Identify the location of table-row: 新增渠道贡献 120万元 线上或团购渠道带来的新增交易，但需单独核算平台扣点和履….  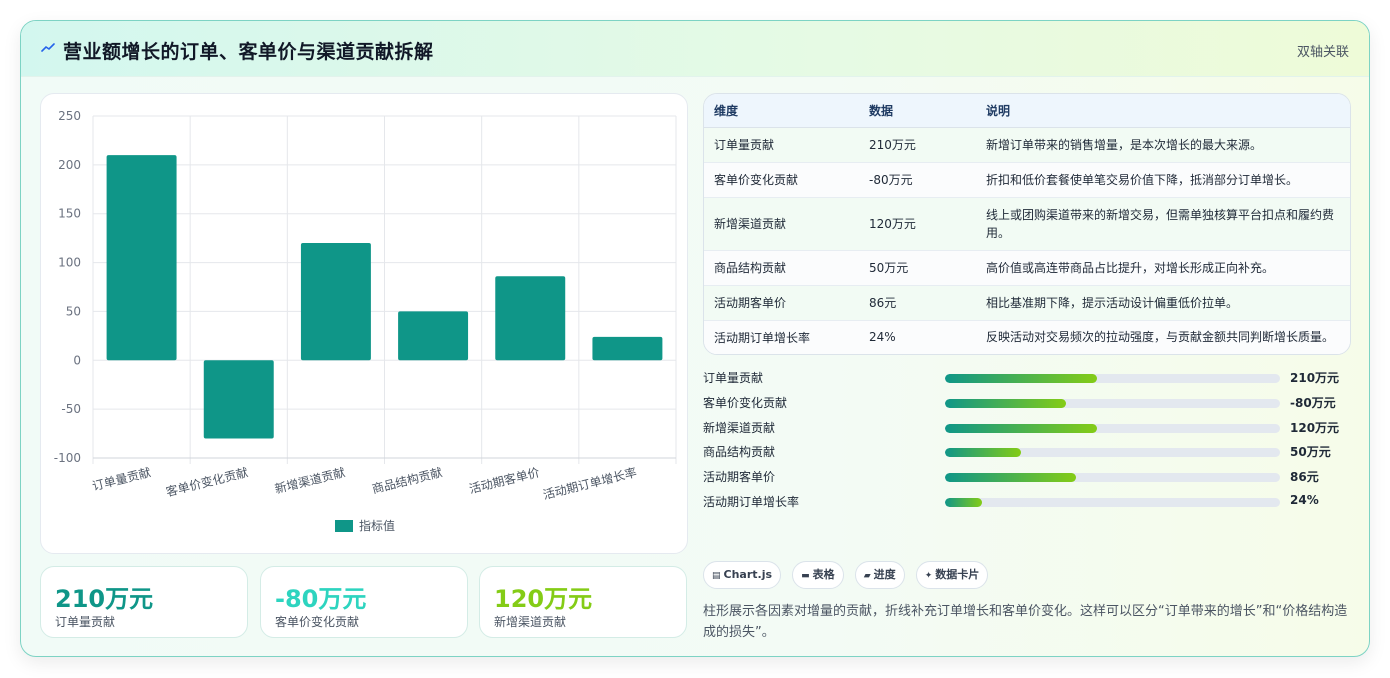
(1027, 224).